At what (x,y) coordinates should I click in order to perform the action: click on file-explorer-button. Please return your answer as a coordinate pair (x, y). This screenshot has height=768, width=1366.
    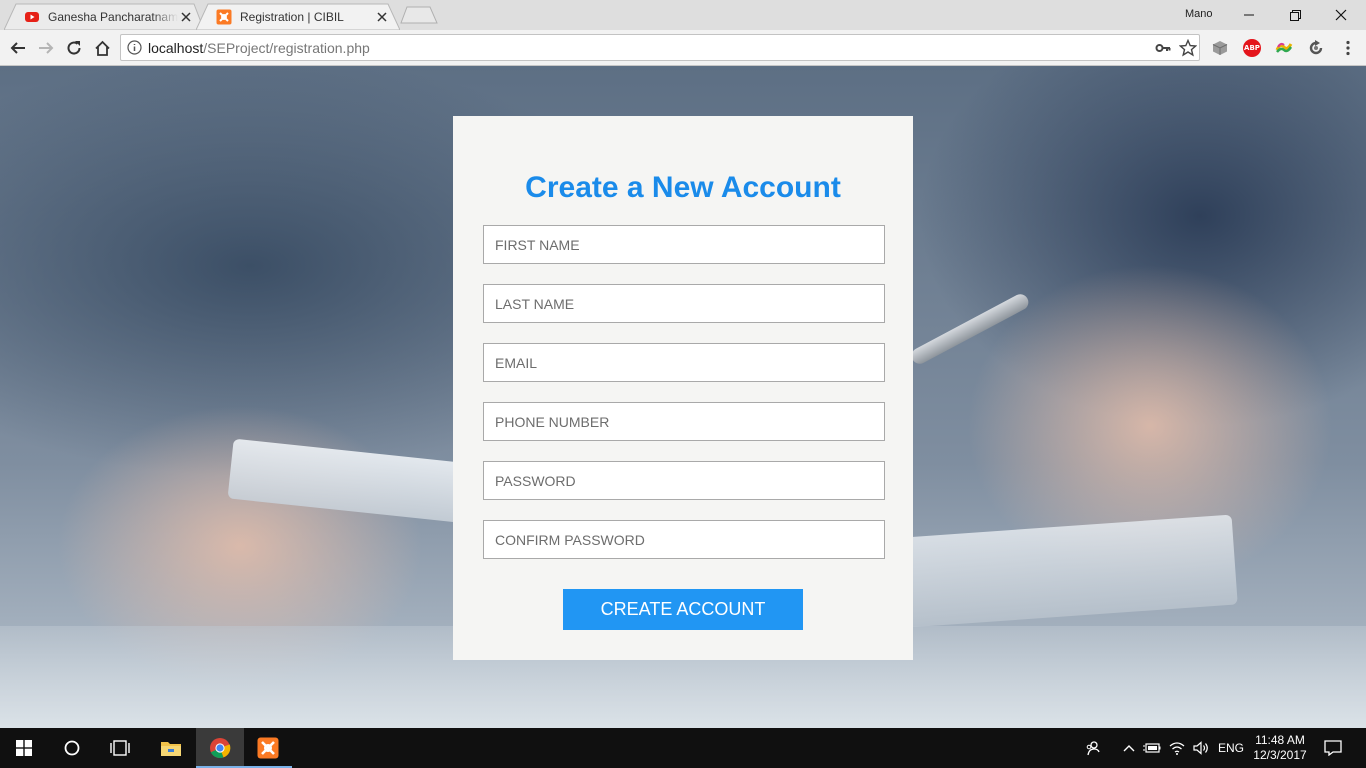
    Looking at the image, I should click on (171, 748).